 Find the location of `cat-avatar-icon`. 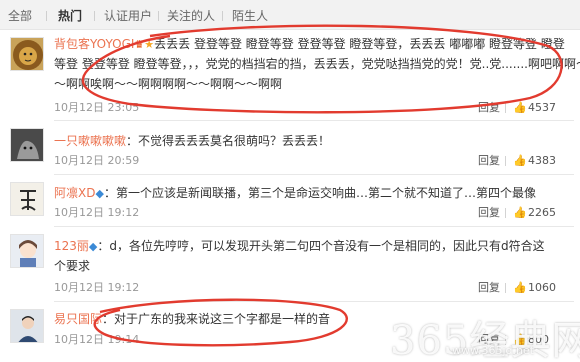

cat-avatar-icon is located at coordinates (27, 145).